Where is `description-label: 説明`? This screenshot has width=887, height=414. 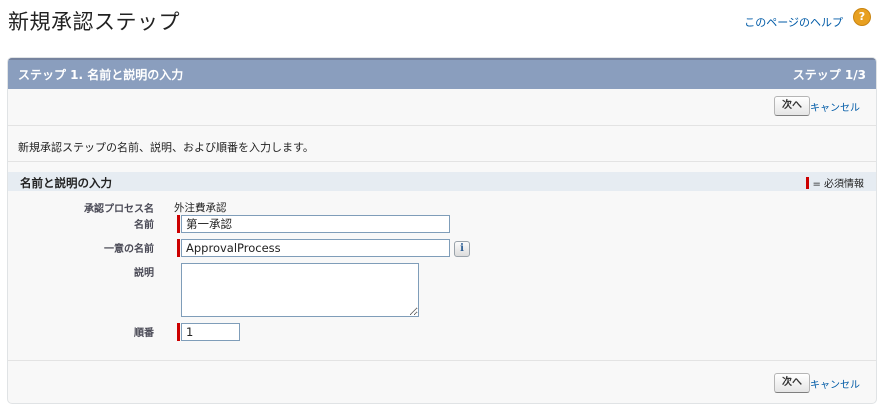 description-label: 説明 is located at coordinates (144, 273).